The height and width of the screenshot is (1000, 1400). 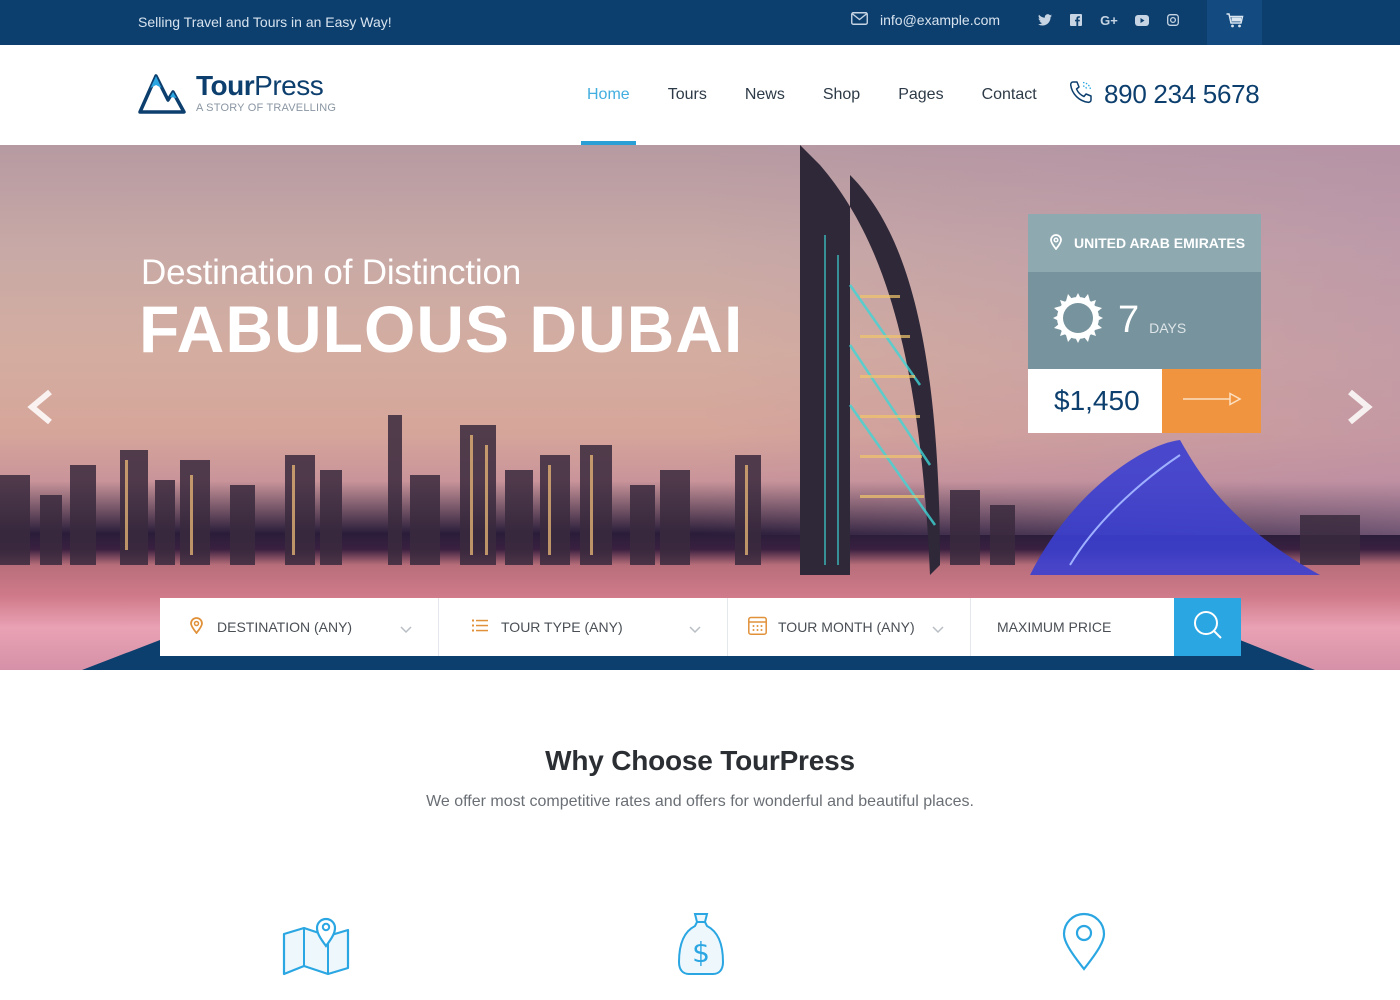 What do you see at coordinates (765, 95) in the screenshot?
I see `nav-item-news: News` at bounding box center [765, 95].